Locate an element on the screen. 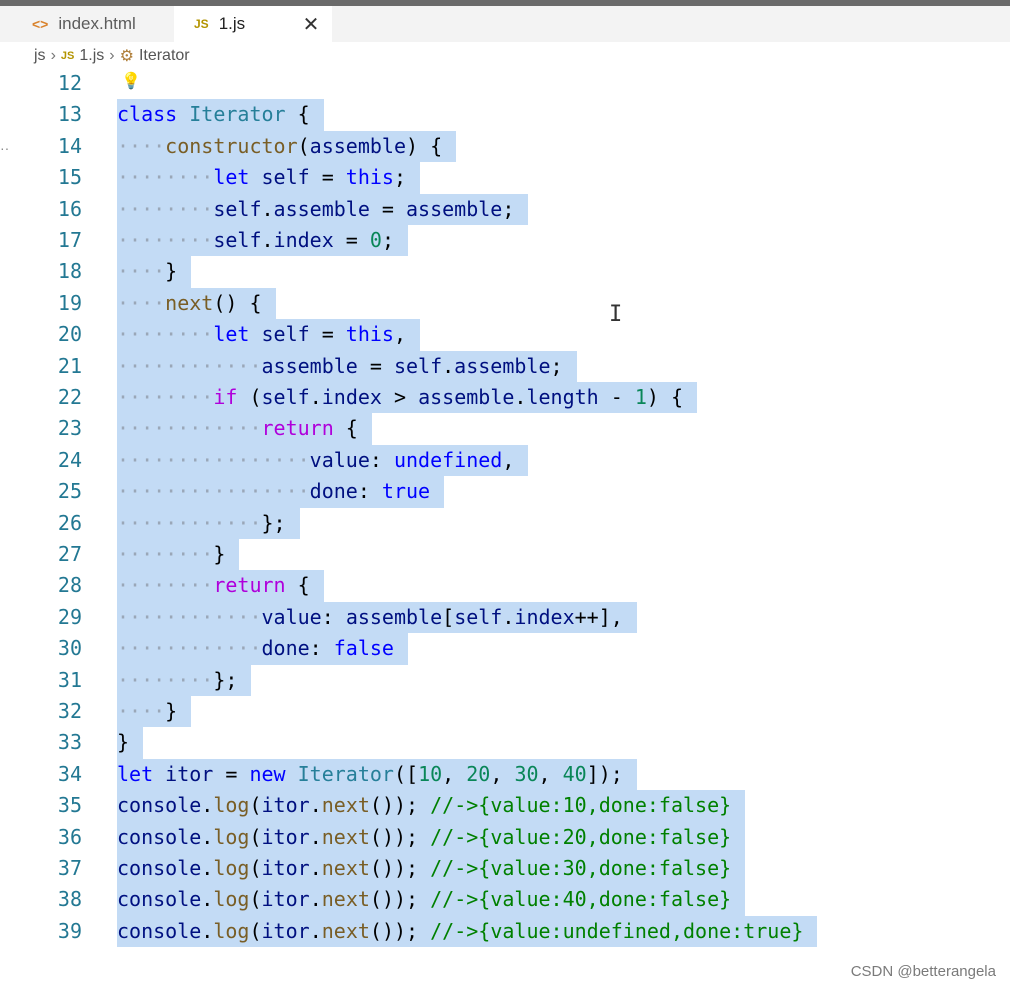  code-line: 26 ············}; is located at coordinates (505, 523).